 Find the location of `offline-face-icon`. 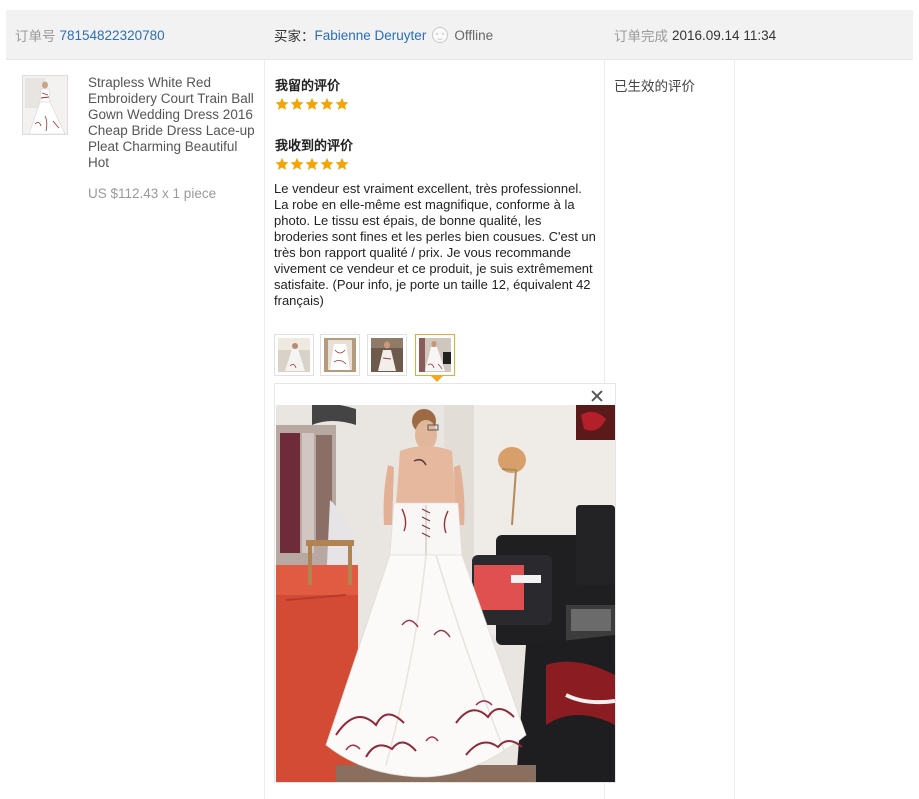

offline-face-icon is located at coordinates (440, 35).